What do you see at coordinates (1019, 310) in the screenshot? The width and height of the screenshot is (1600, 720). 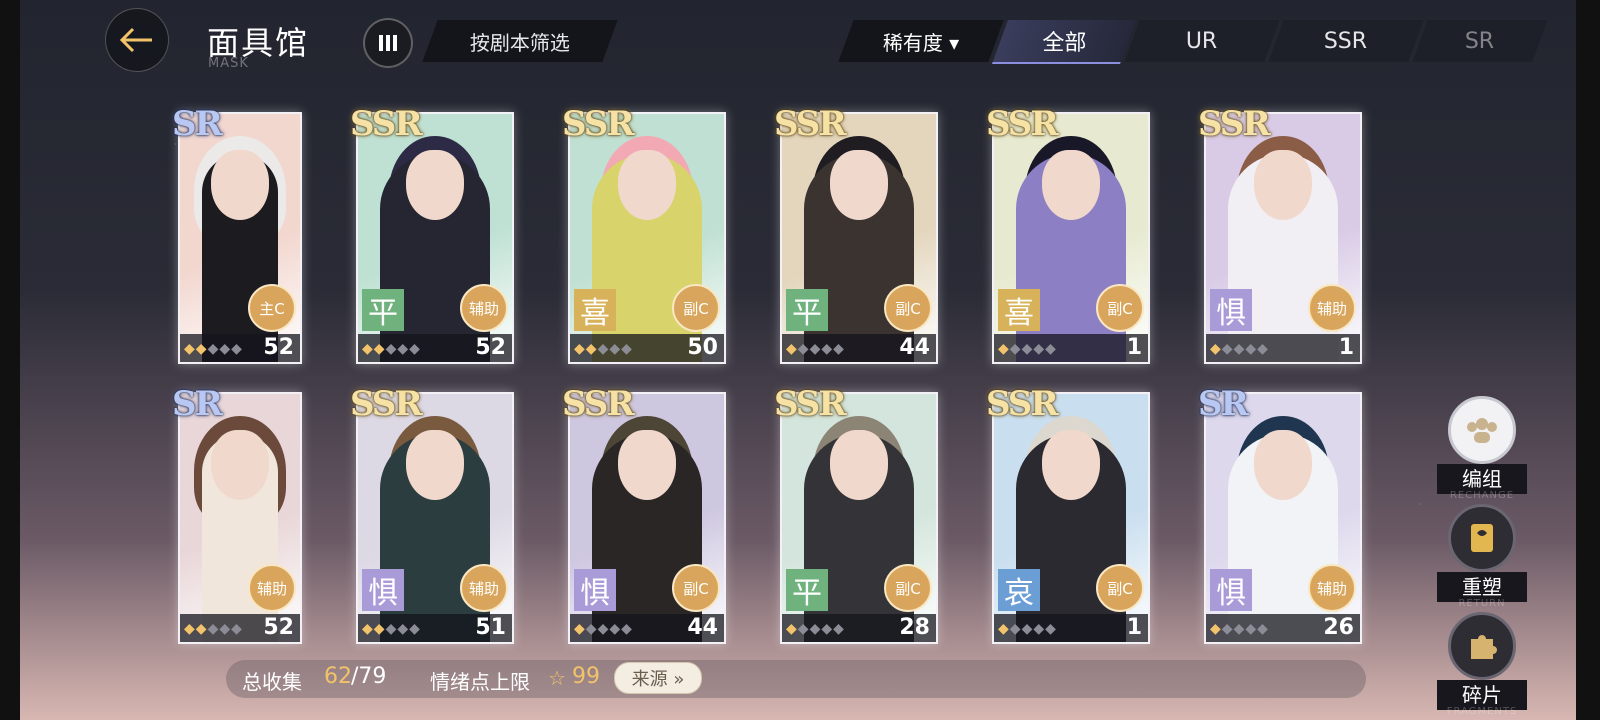 I see `emotion-tag: 喜` at bounding box center [1019, 310].